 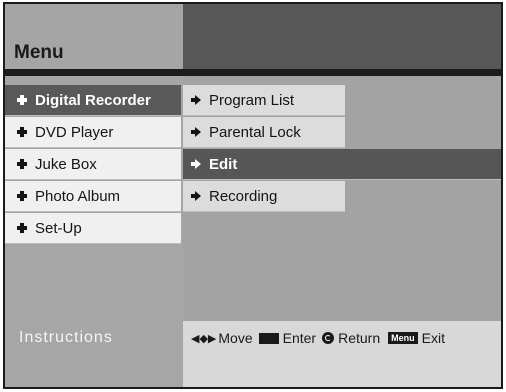 I want to click on main-item-label: Digital Recorder, so click(x=93, y=100).